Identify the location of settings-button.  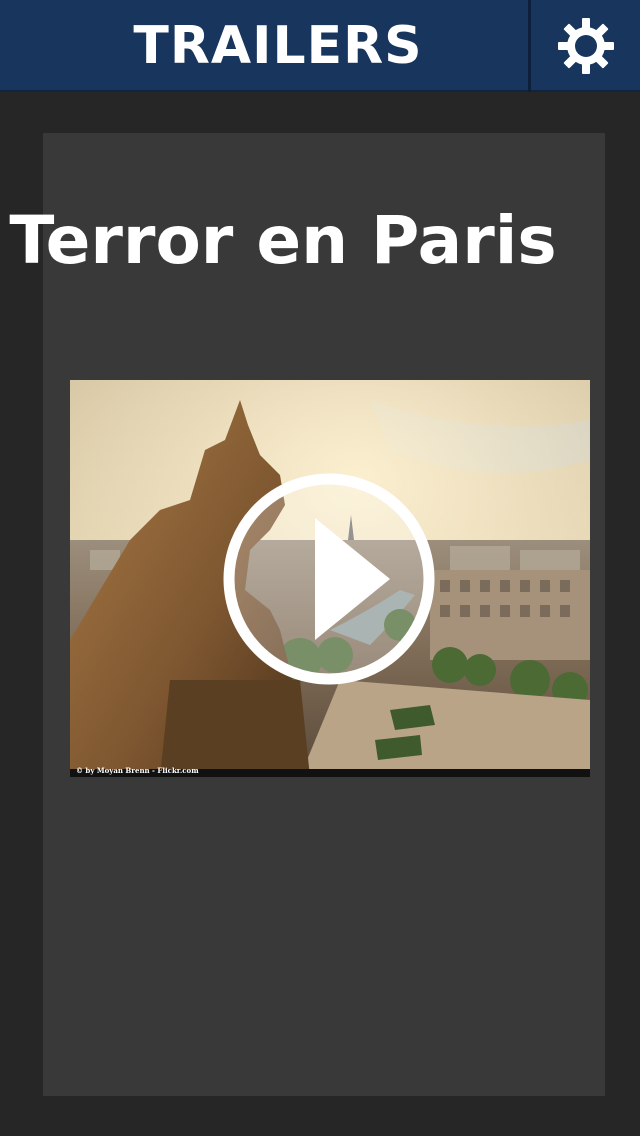
(585, 46).